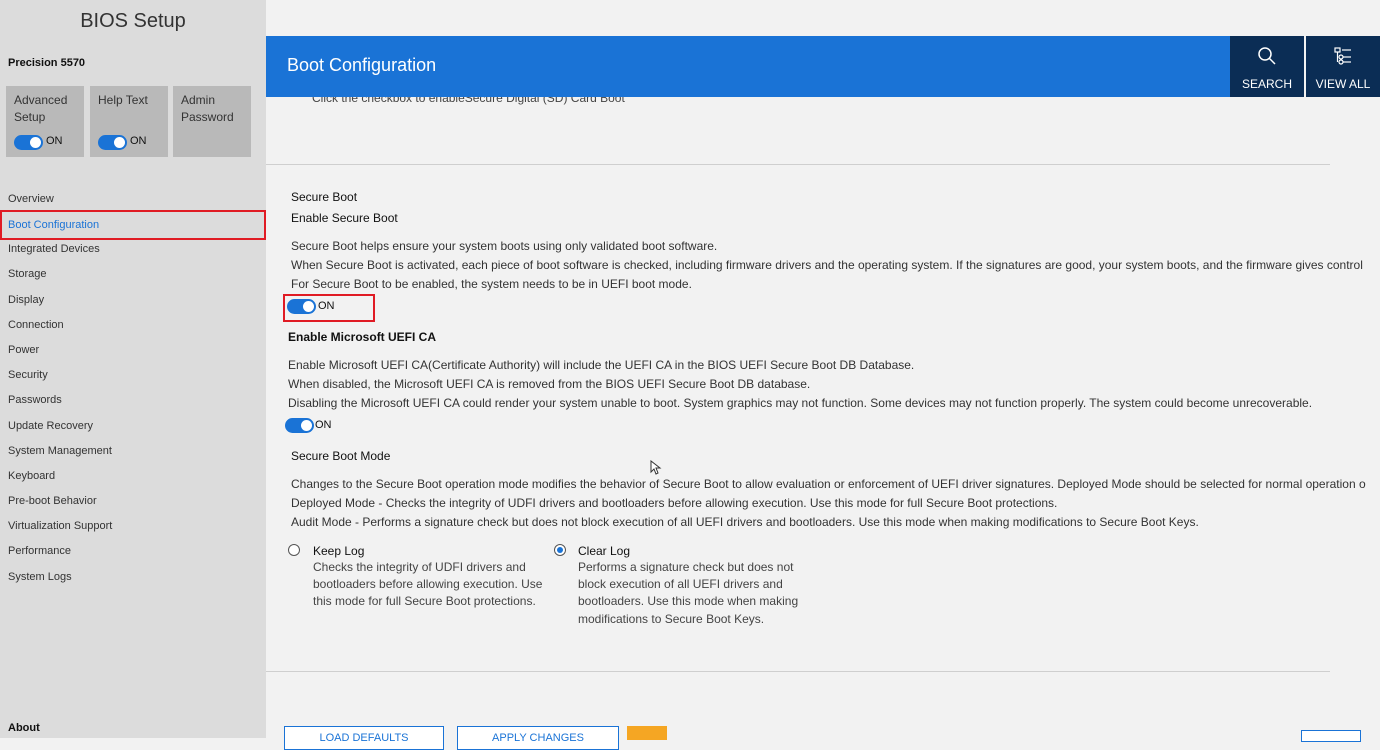 The image size is (1380, 750). Describe the element at coordinates (1343, 66) in the screenshot. I see `view-all-button: VIEW ALL` at that location.